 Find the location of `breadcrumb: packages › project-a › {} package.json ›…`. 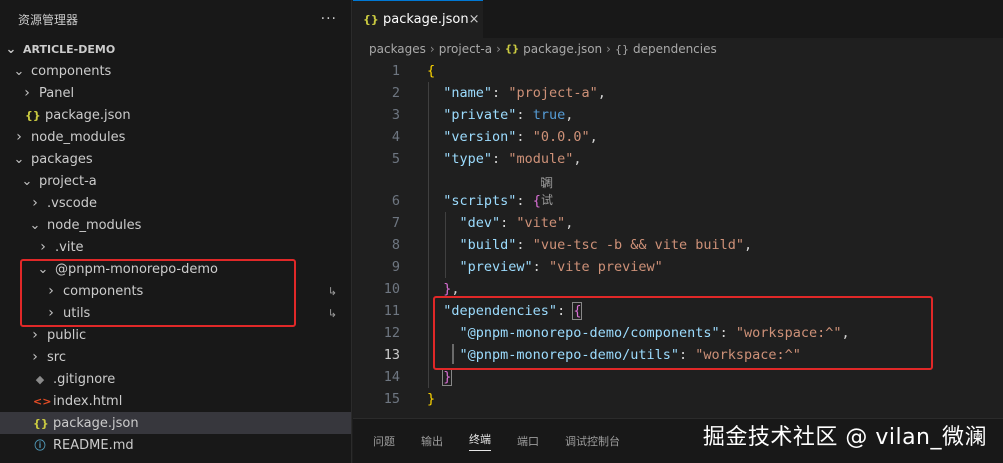

breadcrumb: packages › project-a › {} package.json ›… is located at coordinates (678, 49).